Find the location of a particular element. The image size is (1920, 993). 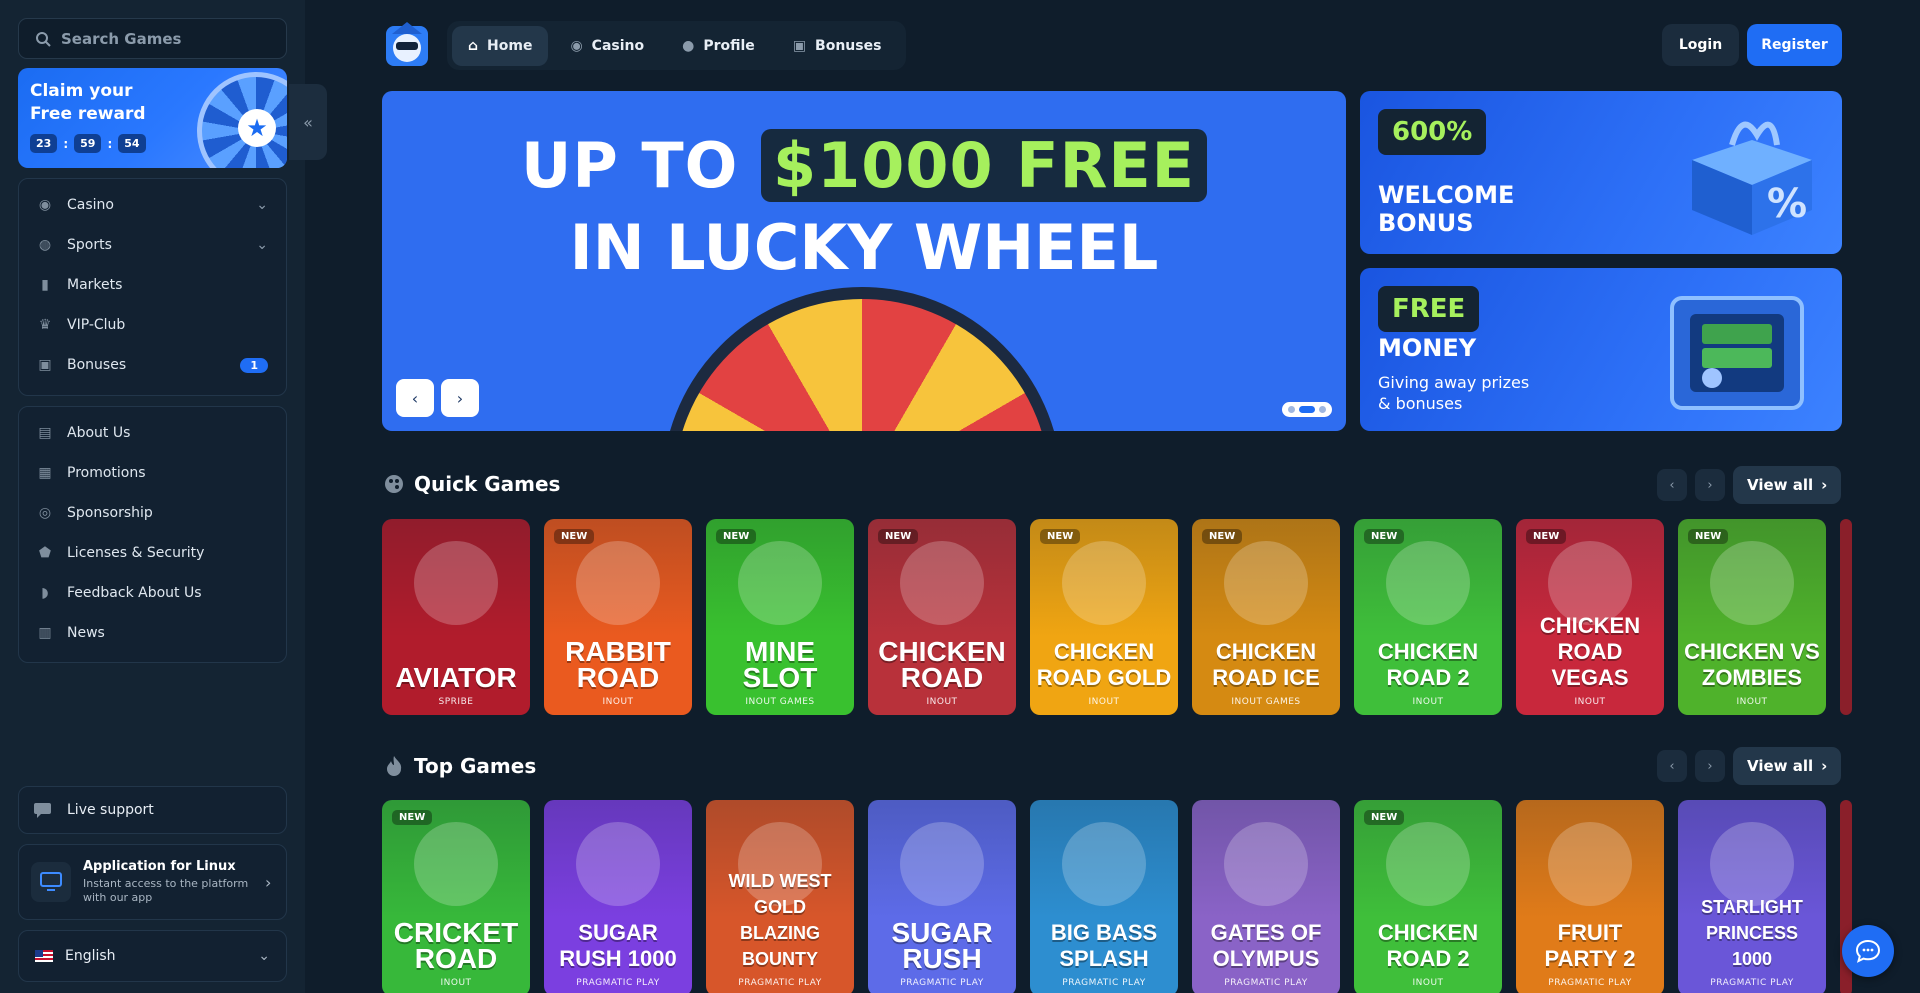

game-card: NEW CHICKEN VS ZOMBIES INOUT is located at coordinates (1752, 617).